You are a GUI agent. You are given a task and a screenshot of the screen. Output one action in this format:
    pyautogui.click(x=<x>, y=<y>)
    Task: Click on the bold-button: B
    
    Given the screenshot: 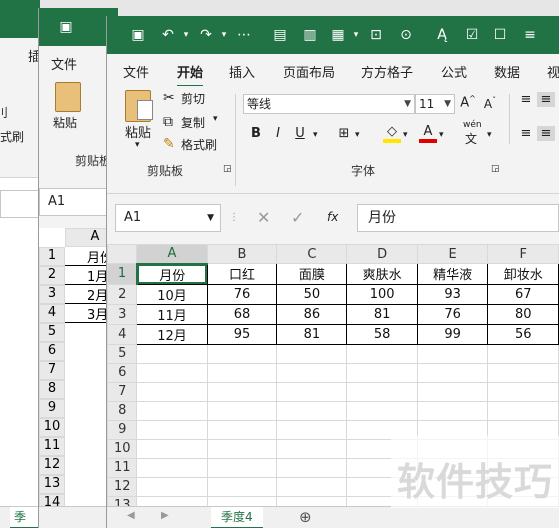 What is the action you would take?
    pyautogui.click(x=256, y=133)
    